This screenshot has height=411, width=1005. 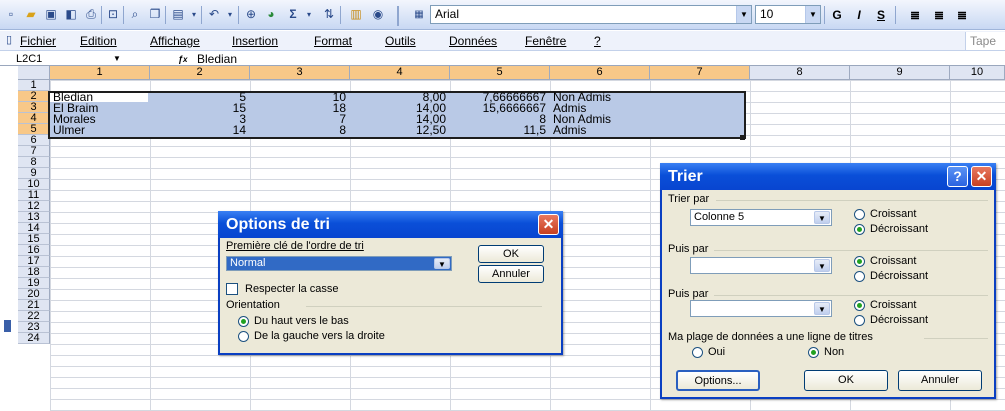 I want to click on align-right-icon: ≣, so click(x=962, y=15).